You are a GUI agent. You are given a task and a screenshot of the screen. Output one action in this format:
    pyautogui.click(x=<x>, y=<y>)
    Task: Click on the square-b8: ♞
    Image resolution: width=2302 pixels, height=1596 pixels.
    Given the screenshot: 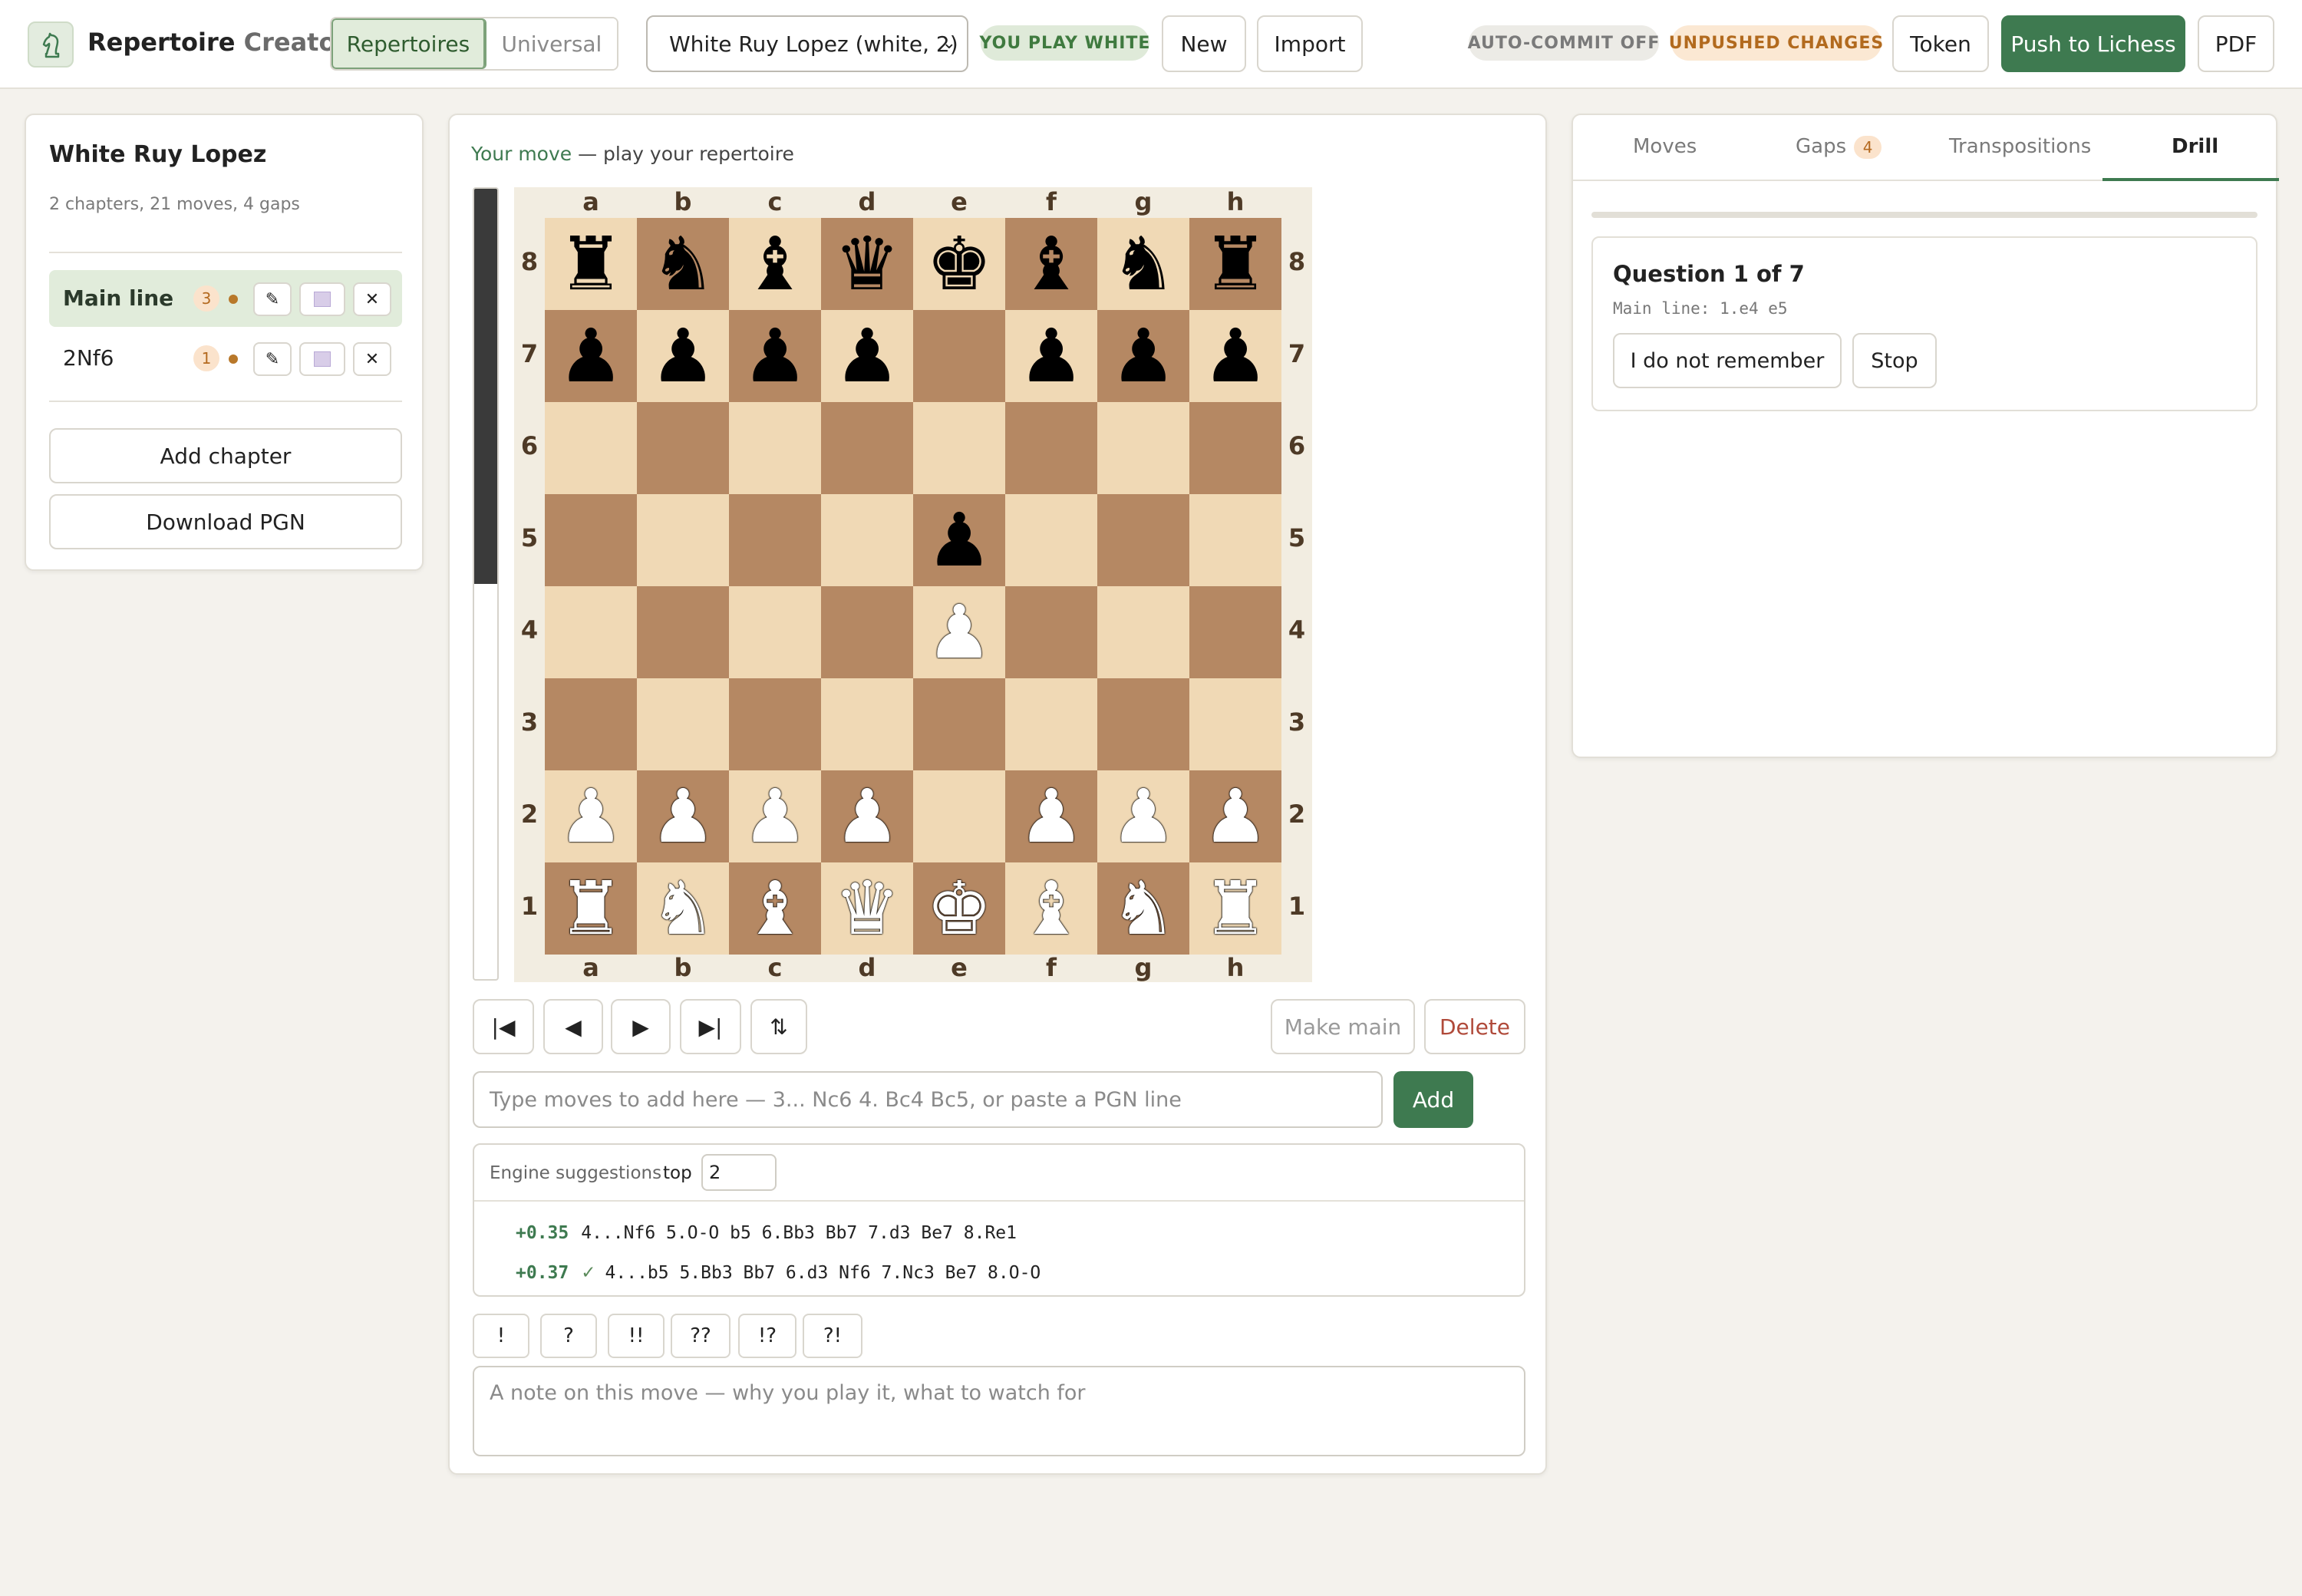 What is the action you would take?
    pyautogui.click(x=683, y=264)
    